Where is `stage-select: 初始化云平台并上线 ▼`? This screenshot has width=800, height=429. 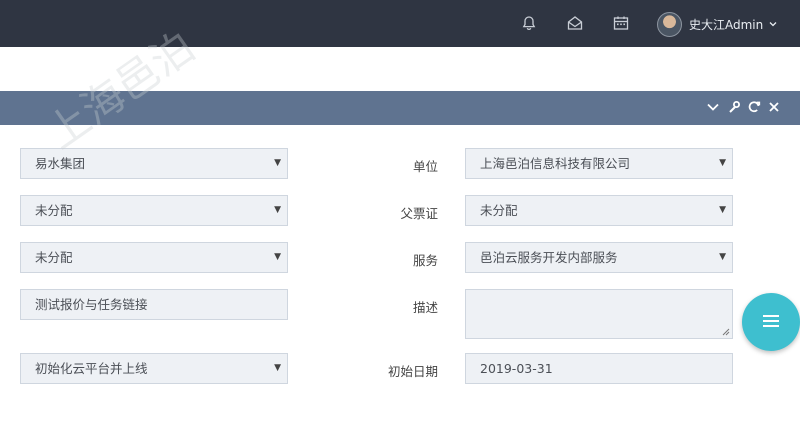 stage-select: 初始化云平台并上线 ▼ is located at coordinates (154, 368).